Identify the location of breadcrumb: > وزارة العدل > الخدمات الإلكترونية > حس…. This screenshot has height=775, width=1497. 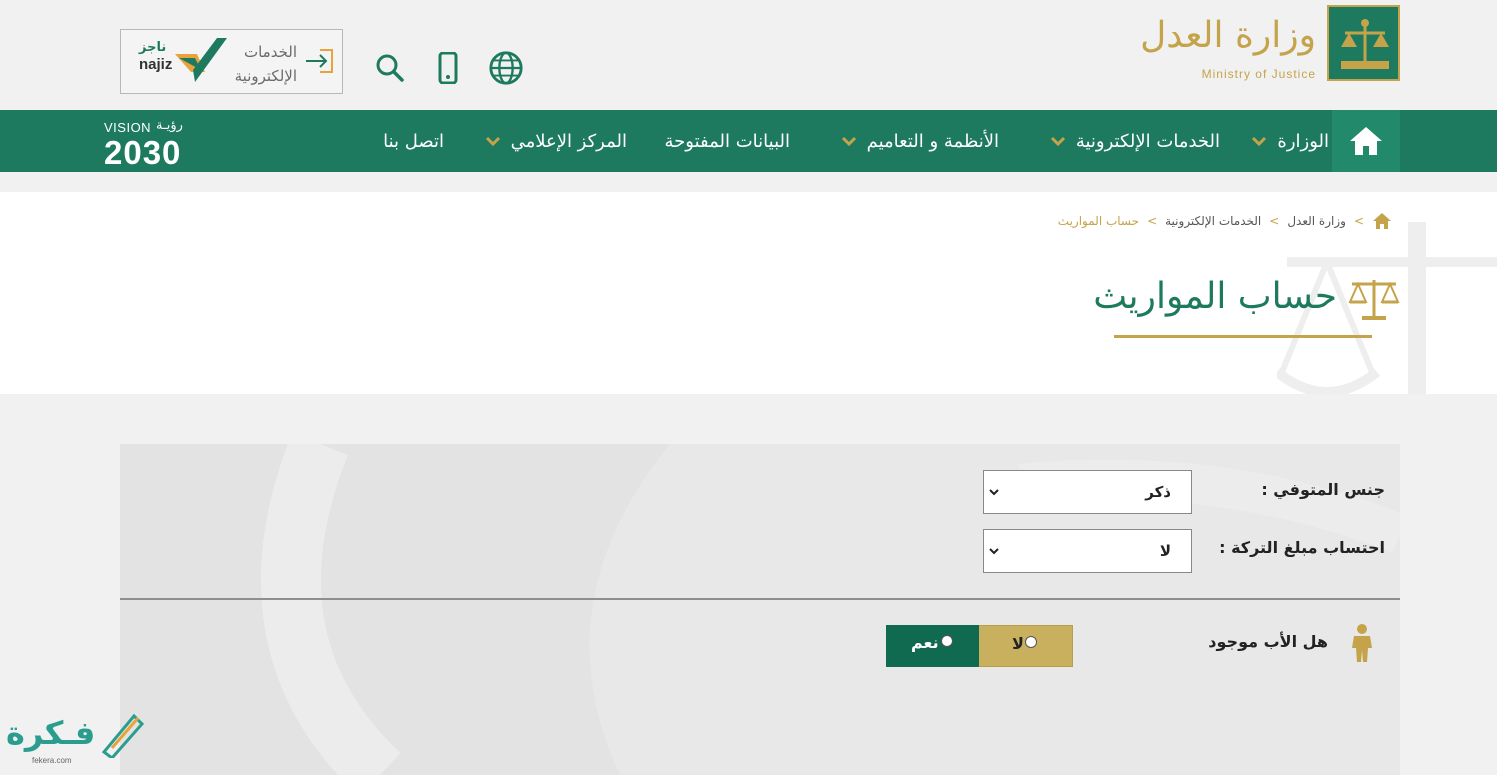
(1225, 221).